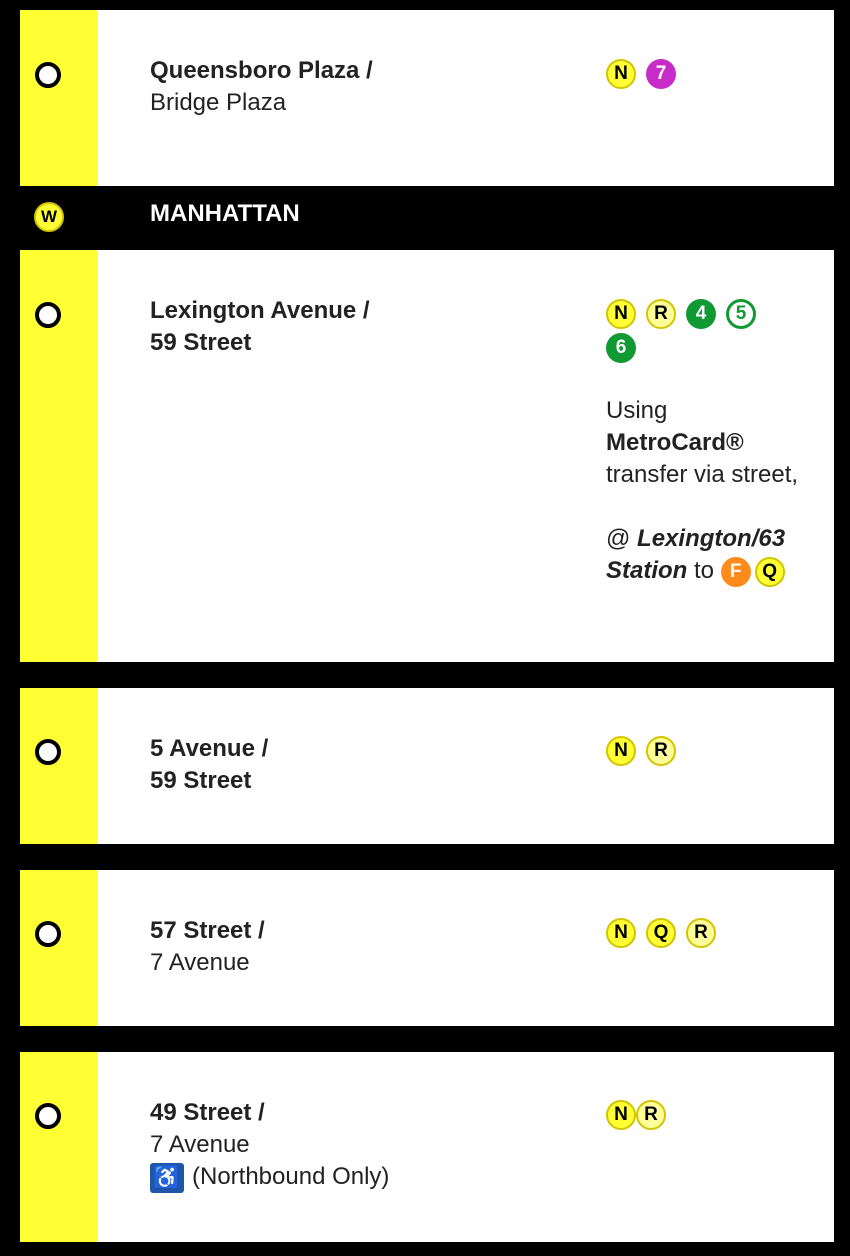  Describe the element at coordinates (741, 314) in the screenshot. I see `route-5-bullet-icon: 5` at that location.